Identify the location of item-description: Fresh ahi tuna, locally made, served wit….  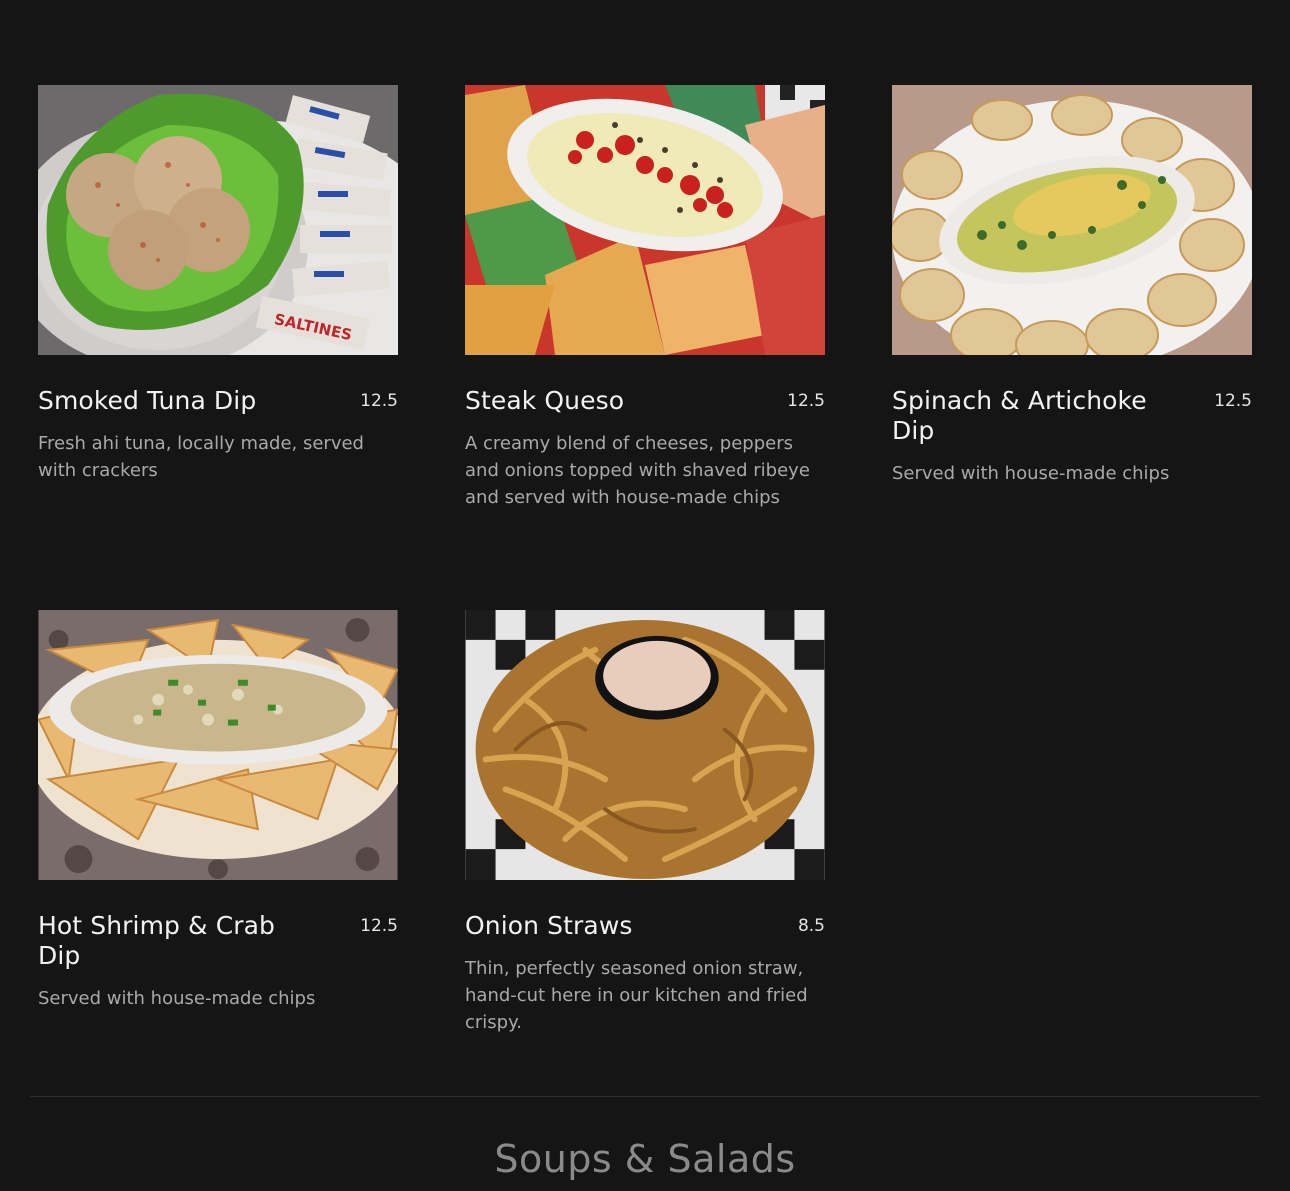
(201, 457).